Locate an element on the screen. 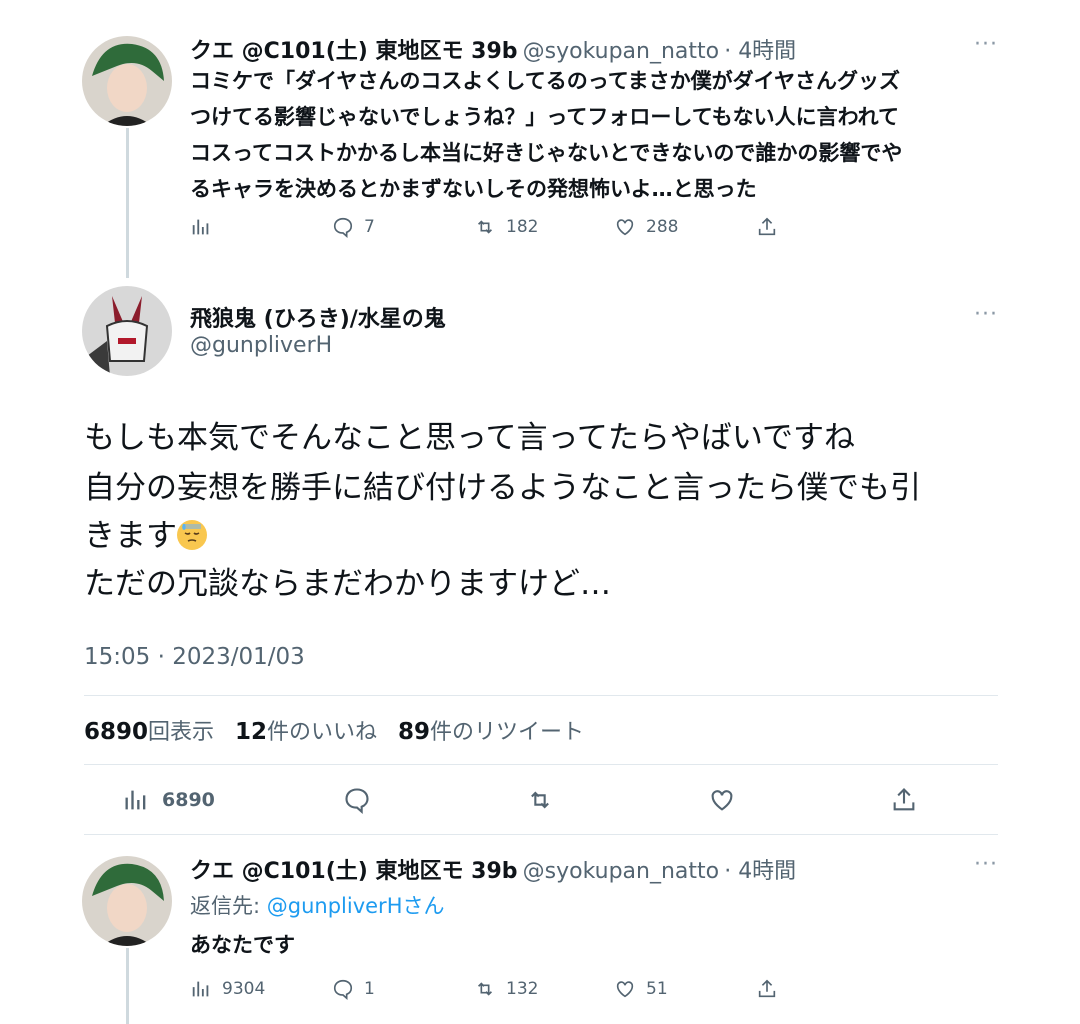 This screenshot has height=1024, width=1080. tweet-text-line: きます is located at coordinates (145, 536).